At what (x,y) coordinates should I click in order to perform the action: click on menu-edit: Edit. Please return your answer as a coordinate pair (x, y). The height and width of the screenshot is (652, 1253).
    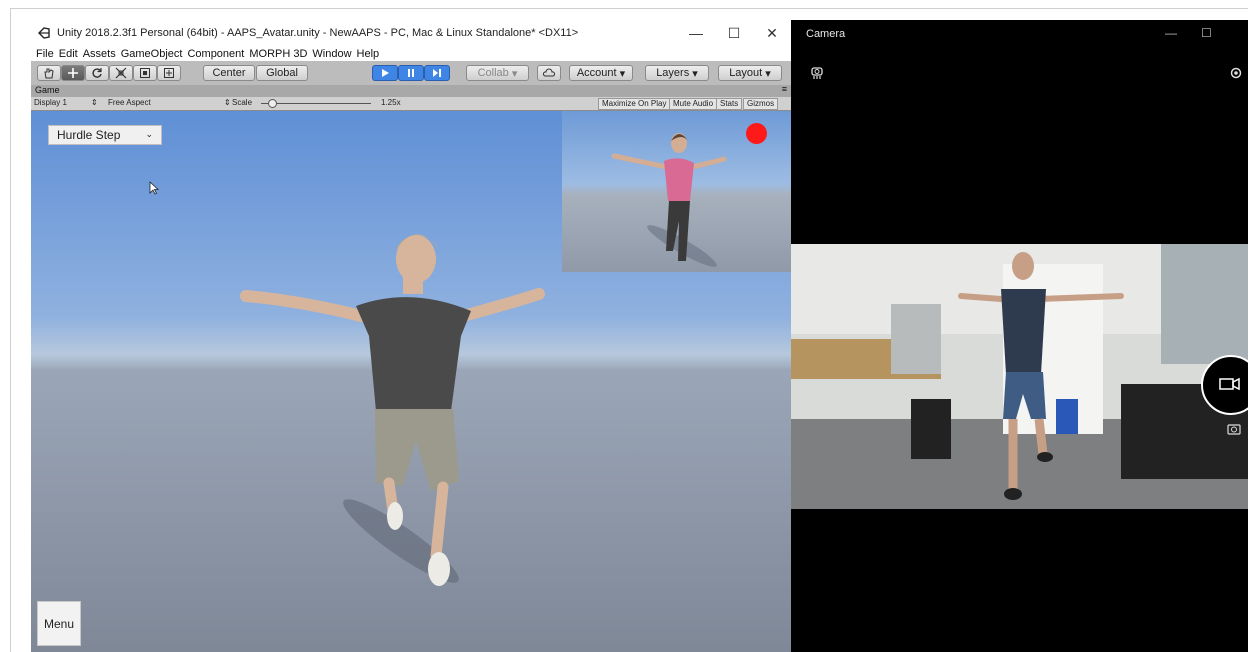
    Looking at the image, I should click on (68, 54).